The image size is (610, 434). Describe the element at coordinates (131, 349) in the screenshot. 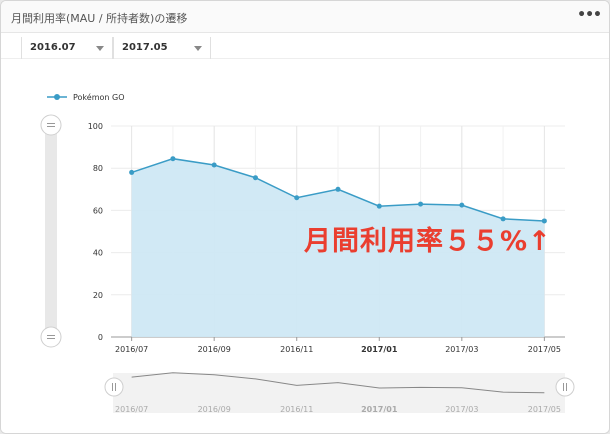

I see `x-tick-label: 2016/07` at that location.